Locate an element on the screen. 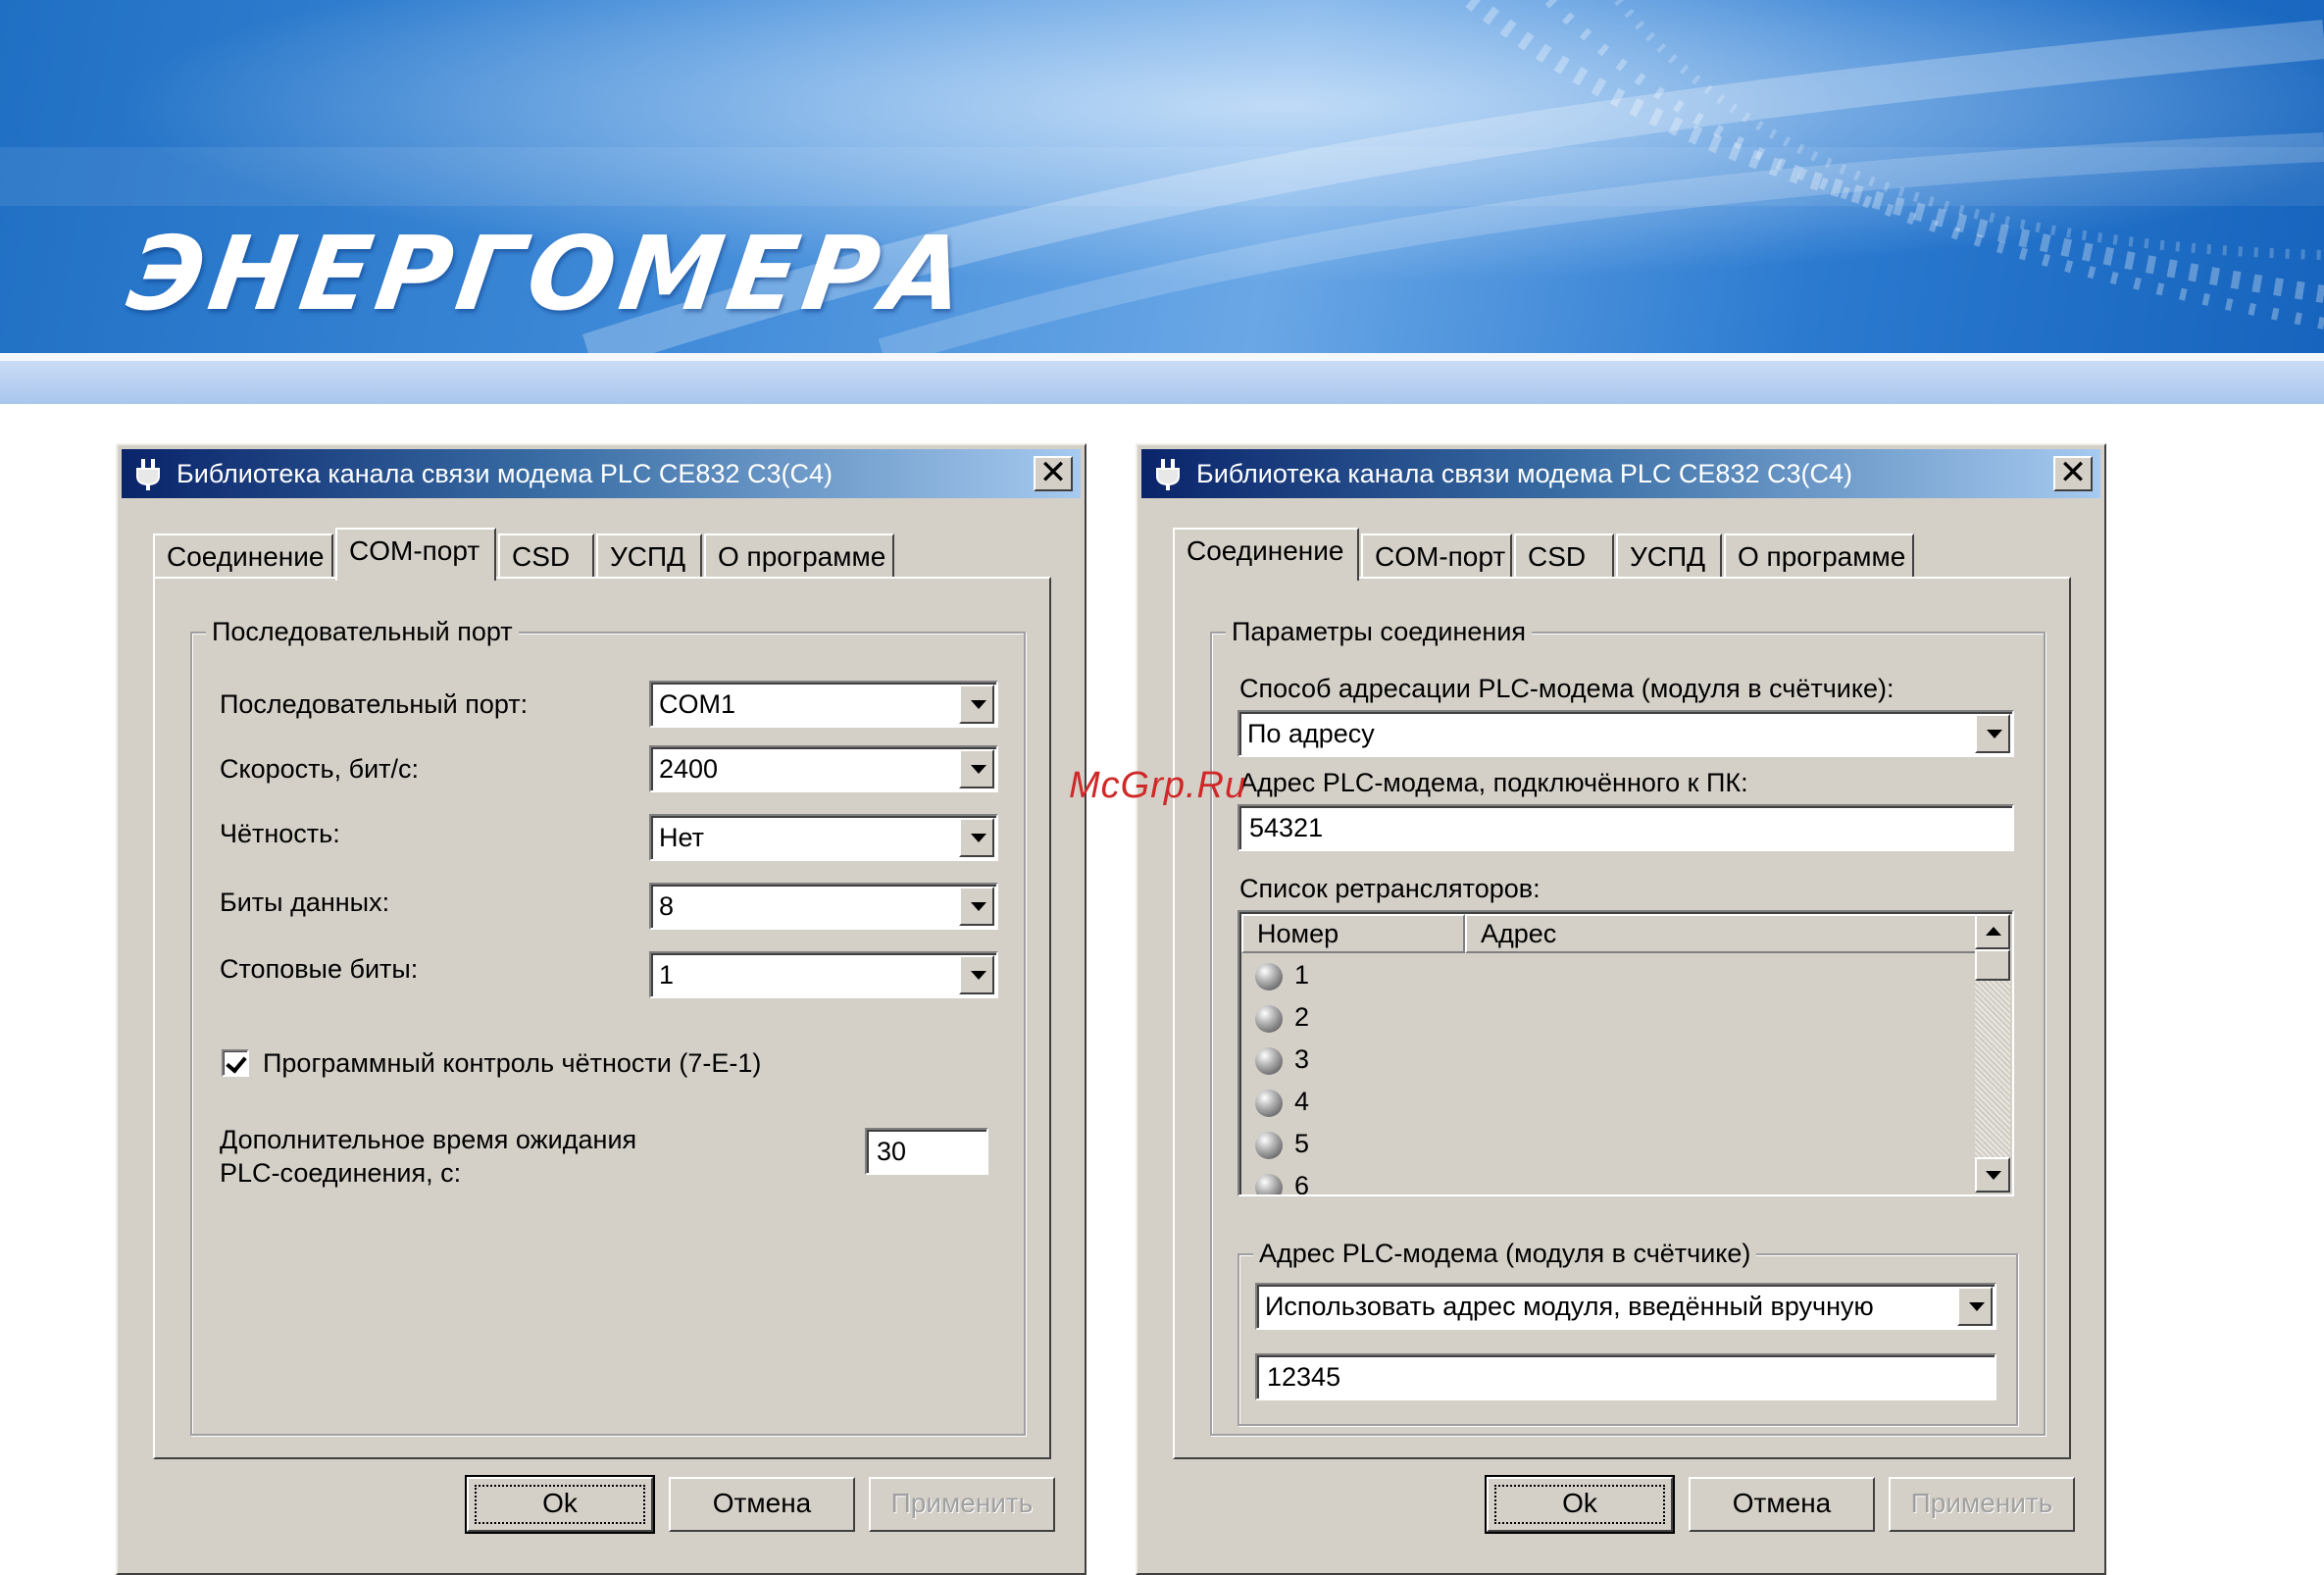 The height and width of the screenshot is (1575, 2324). select-value: Нет is located at coordinates (681, 837).